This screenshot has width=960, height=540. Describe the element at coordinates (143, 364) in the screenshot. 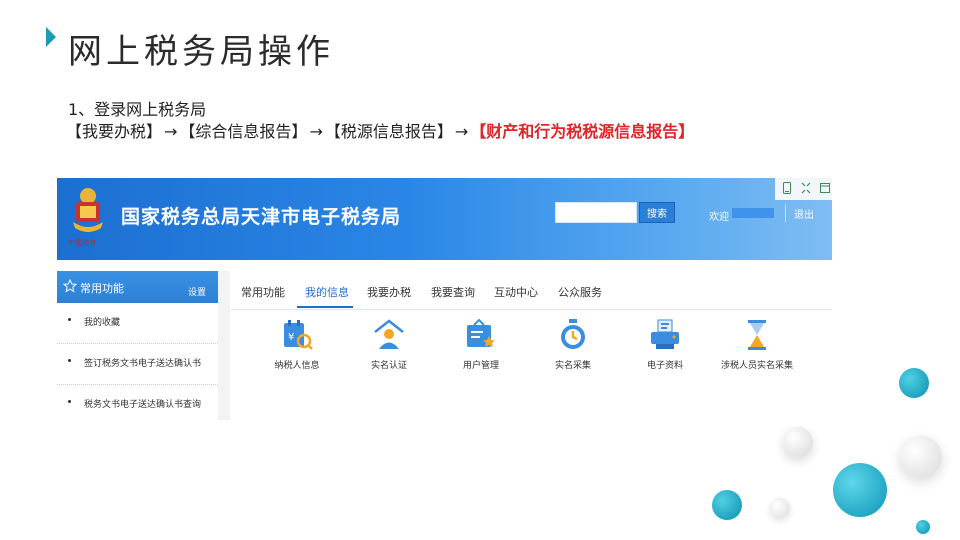

I see `sidebar-item-label: 签订税务文书电子送达确认书` at that location.